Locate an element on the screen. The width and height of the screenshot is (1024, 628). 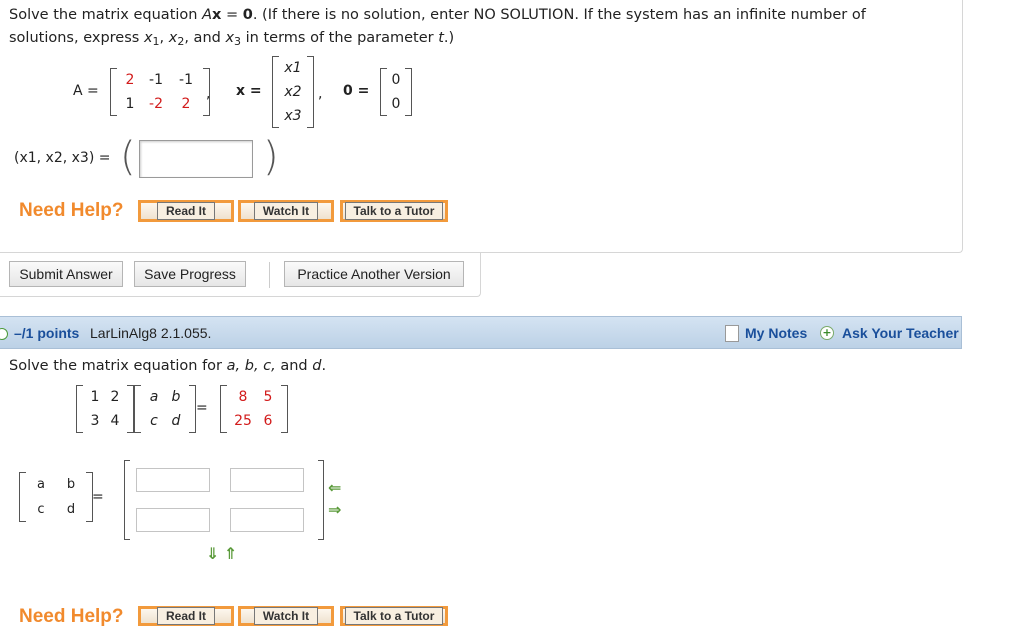
vector-x-cell: x2 is located at coordinates (293, 92).